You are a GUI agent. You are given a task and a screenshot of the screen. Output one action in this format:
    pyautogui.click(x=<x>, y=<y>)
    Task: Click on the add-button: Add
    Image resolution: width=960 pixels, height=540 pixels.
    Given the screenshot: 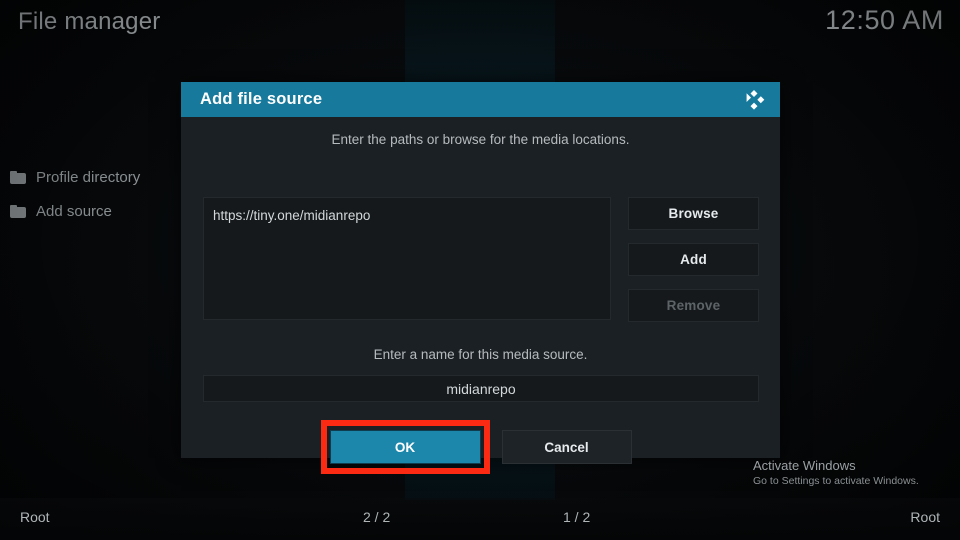 What is the action you would take?
    pyautogui.click(x=693, y=259)
    